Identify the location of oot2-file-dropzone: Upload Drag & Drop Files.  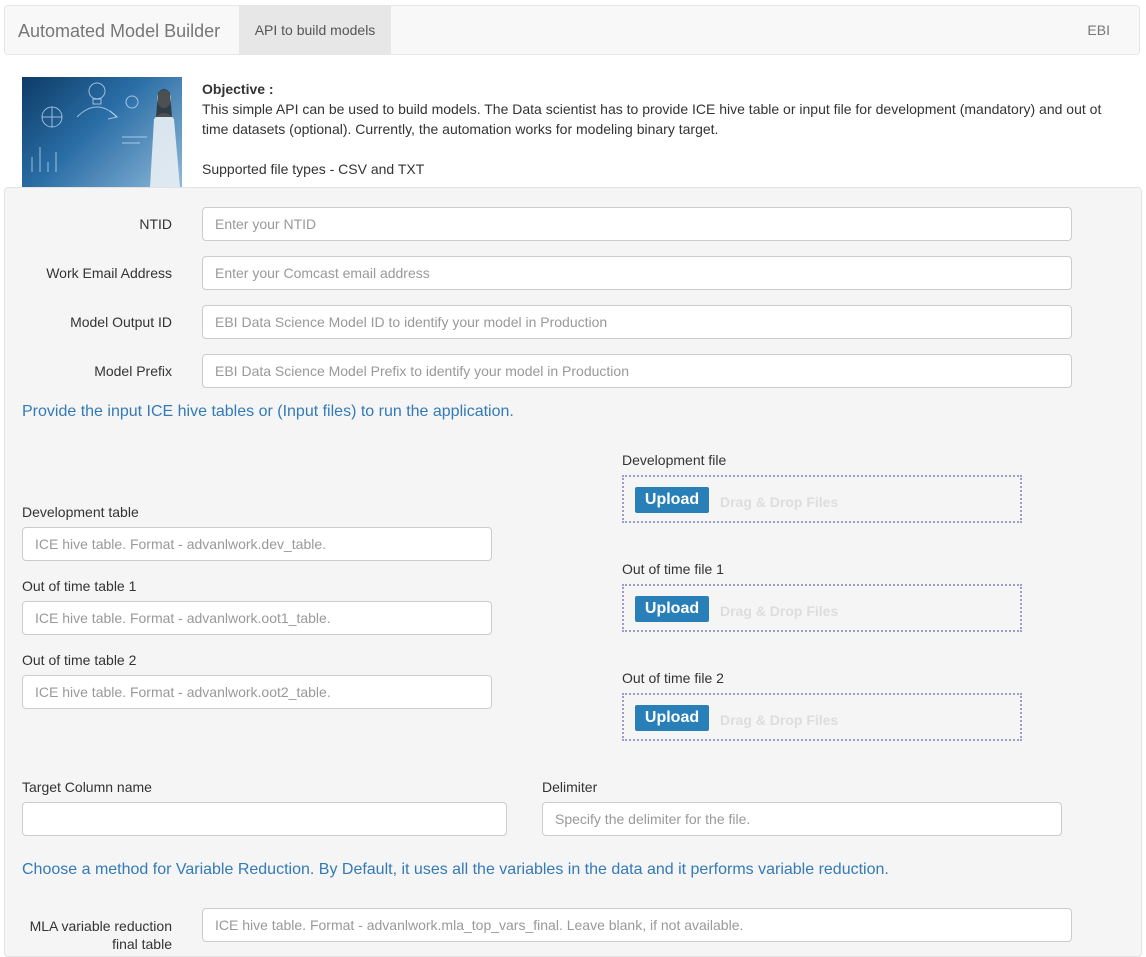
(822, 717).